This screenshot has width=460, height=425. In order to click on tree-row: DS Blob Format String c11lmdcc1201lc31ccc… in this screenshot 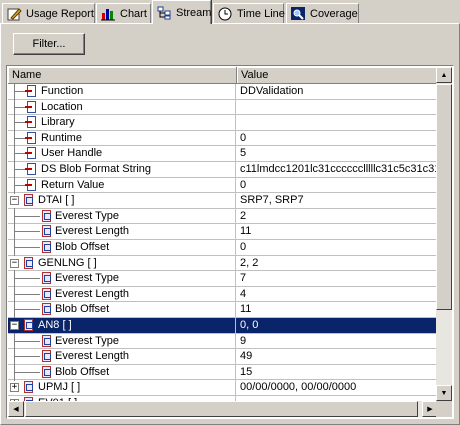, I will do `click(223, 169)`.